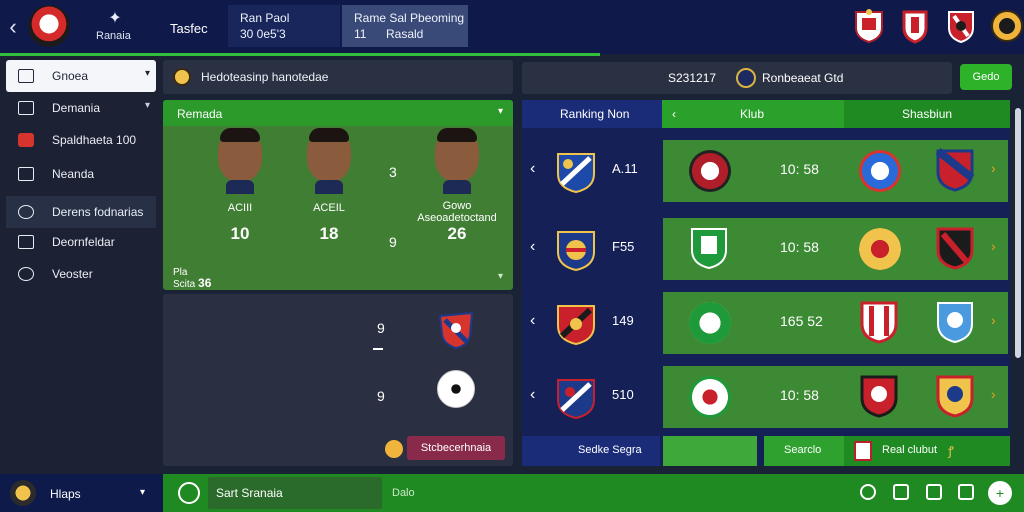 Image resolution: width=1024 pixels, height=512 pixels. I want to click on search-input: Sart Sranaia, so click(295, 493).